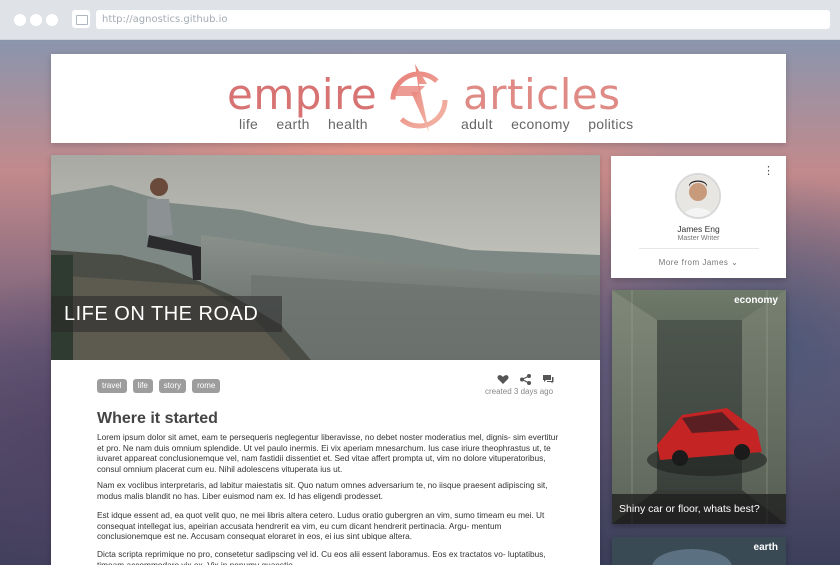 This screenshot has height=565, width=840. I want to click on side-article-image, so click(699, 407).